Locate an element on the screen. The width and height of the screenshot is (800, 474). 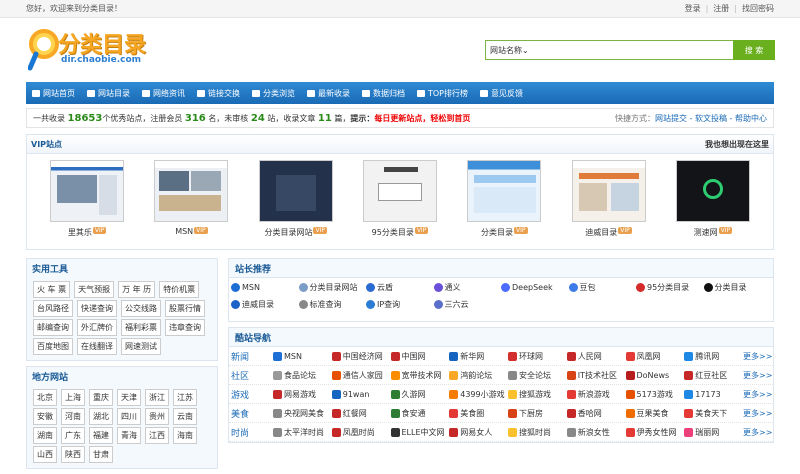
tool-link: 台风路径 is located at coordinates (53, 308).